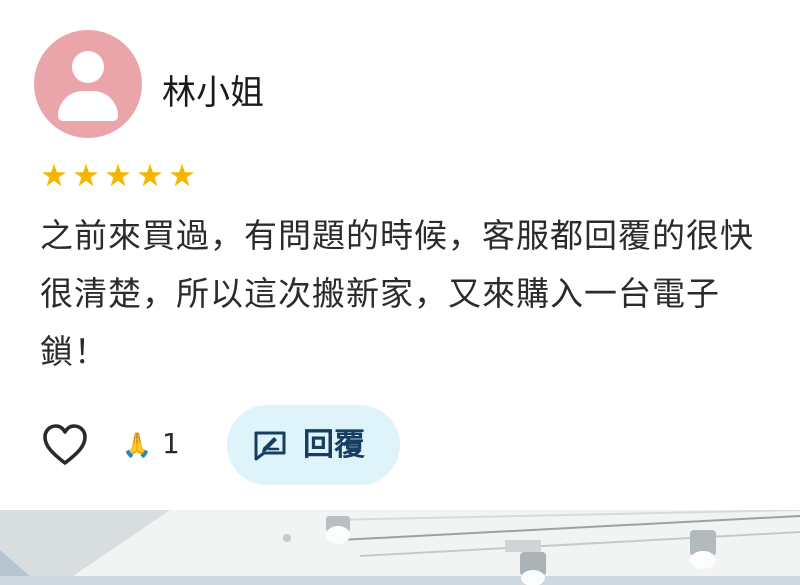 The width and height of the screenshot is (800, 585). I want to click on pray-emoji-icon: 🙏, so click(137, 445).